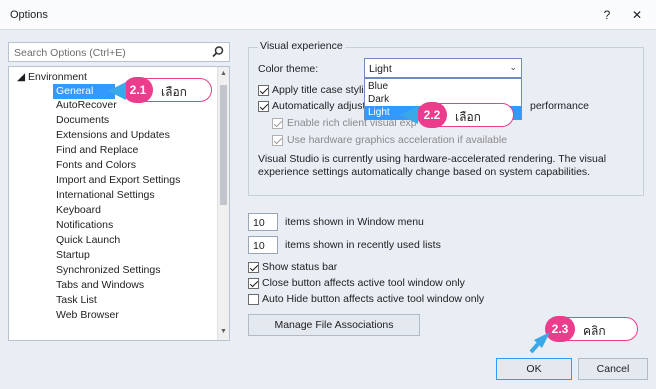  Describe the element at coordinates (443, 86) in the screenshot. I see `theme-option-blue: Blue` at that location.